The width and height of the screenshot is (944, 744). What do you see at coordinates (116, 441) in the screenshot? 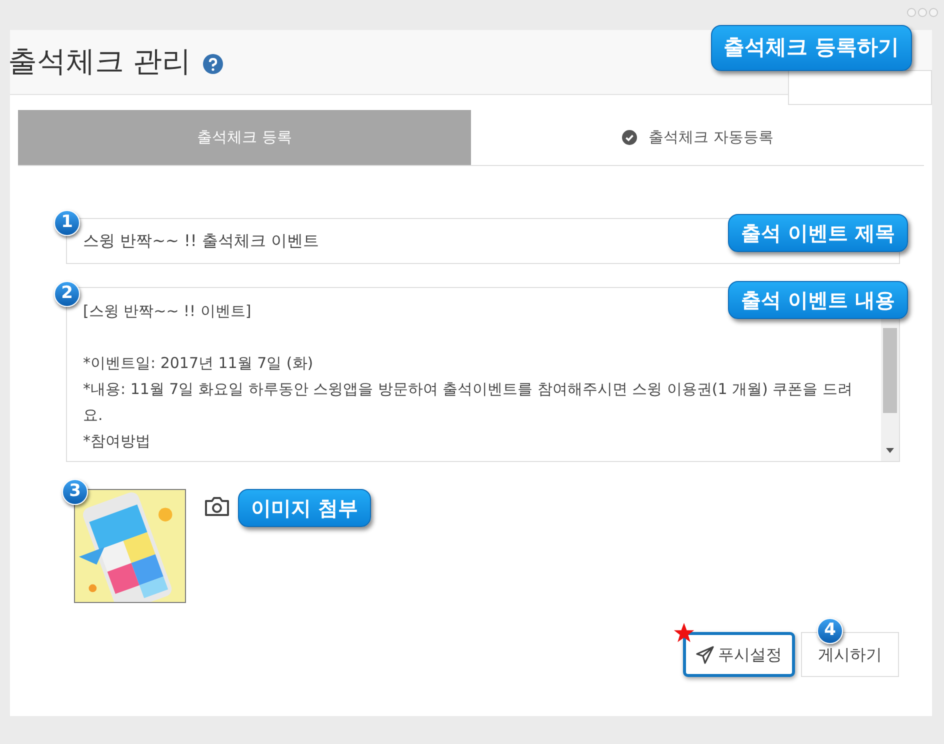
I see `content-line: *참여방법` at bounding box center [116, 441].